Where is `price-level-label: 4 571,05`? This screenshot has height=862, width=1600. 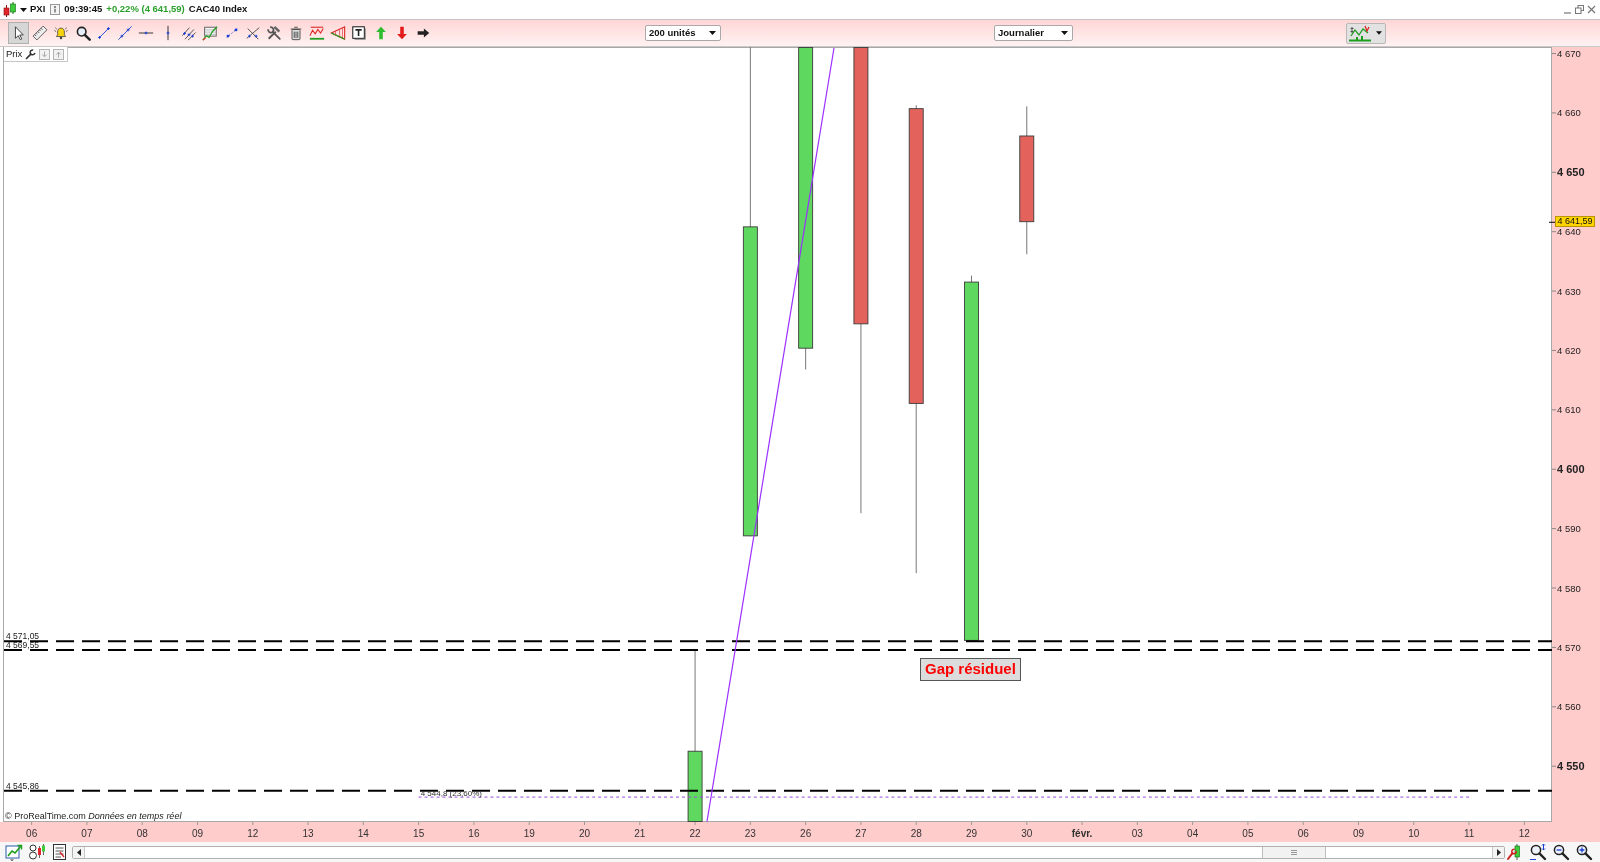
price-level-label: 4 571,05 is located at coordinates (23, 636).